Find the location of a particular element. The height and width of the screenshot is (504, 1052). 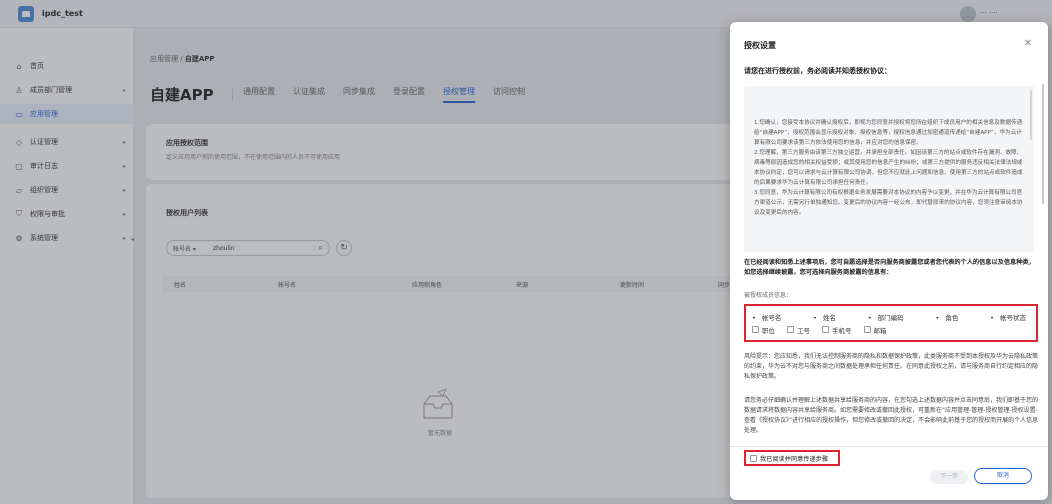

optional-field-position: 职位 is located at coordinates (763, 330).